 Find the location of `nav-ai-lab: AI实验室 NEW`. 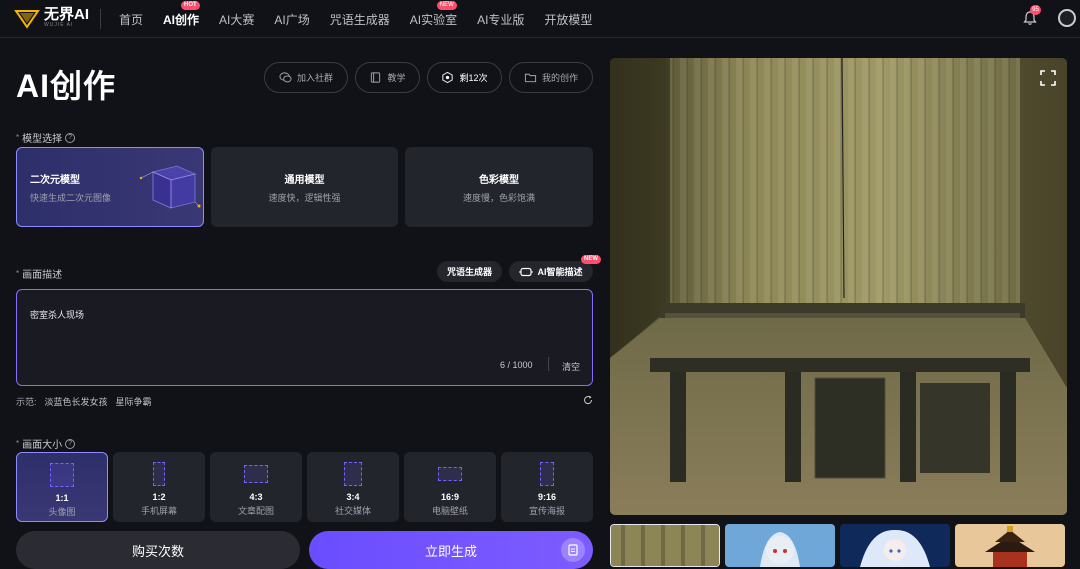

nav-ai-lab: AI实验室 NEW is located at coordinates (433, 14).